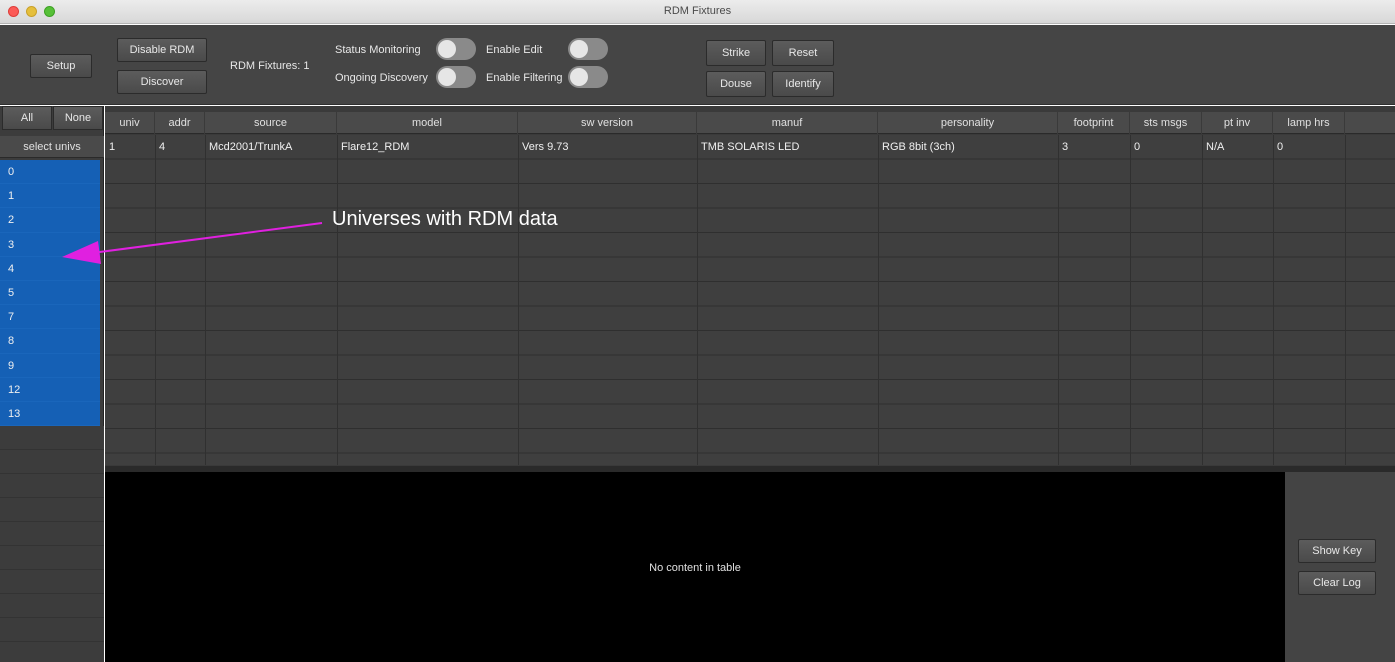 The width and height of the screenshot is (1395, 662). Describe the element at coordinates (445, 219) in the screenshot. I see `annotation-text: Universes with RDM data` at that location.